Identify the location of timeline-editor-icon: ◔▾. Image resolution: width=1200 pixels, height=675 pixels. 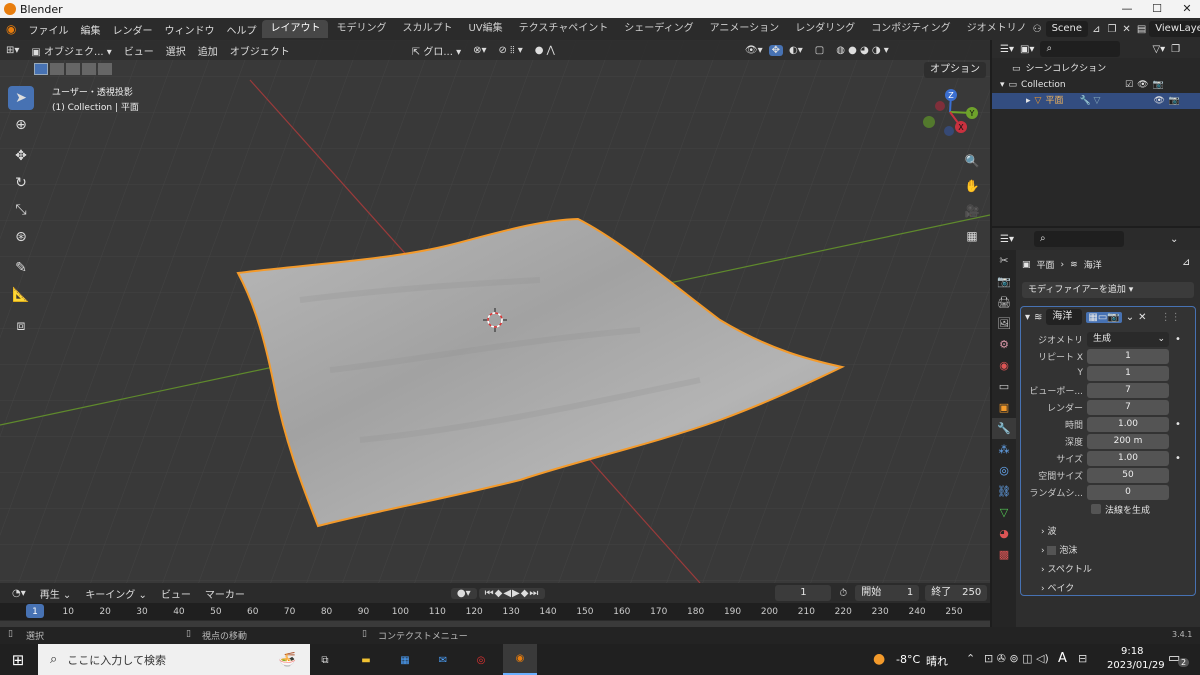
(19, 593).